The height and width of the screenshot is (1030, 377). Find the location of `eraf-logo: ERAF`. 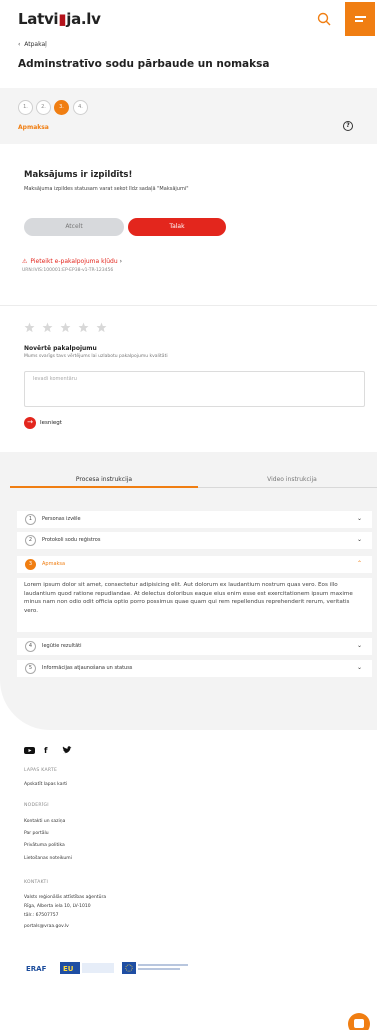

eraf-logo: ERAF is located at coordinates (38, 968).